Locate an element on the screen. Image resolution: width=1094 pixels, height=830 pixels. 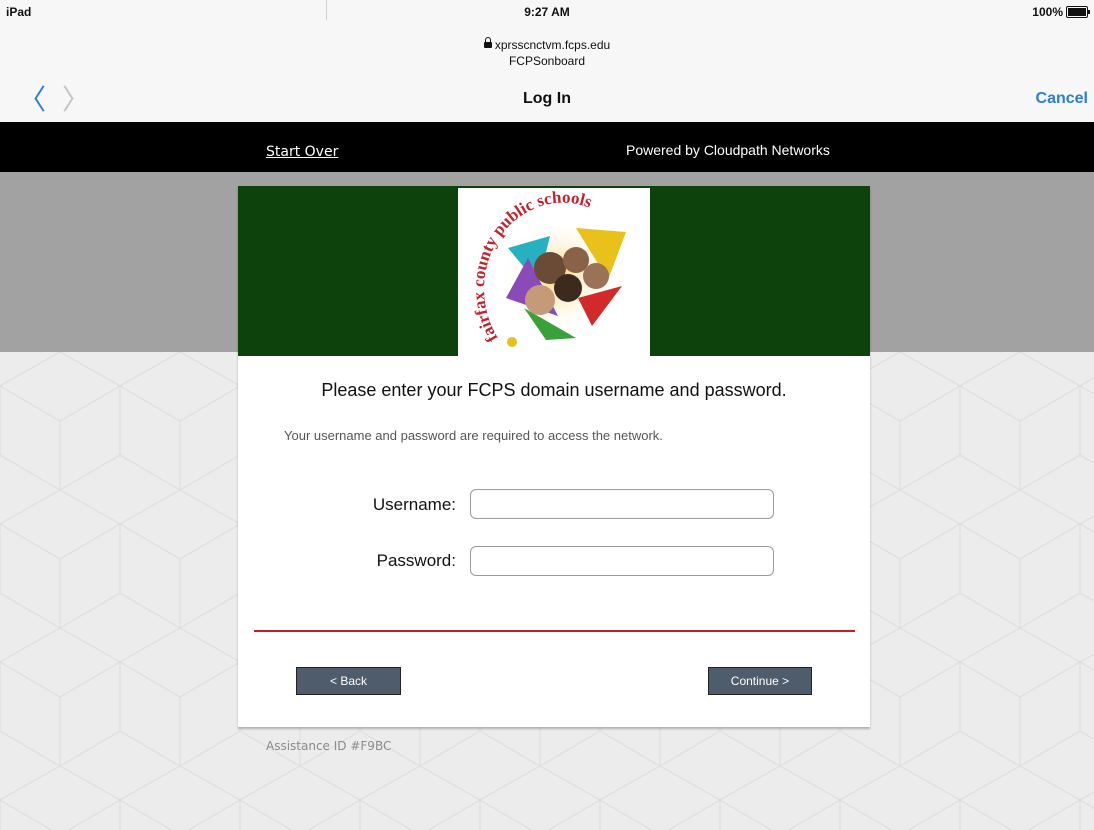
school-banner: fairfax county public schools is located at coordinates (554, 271).